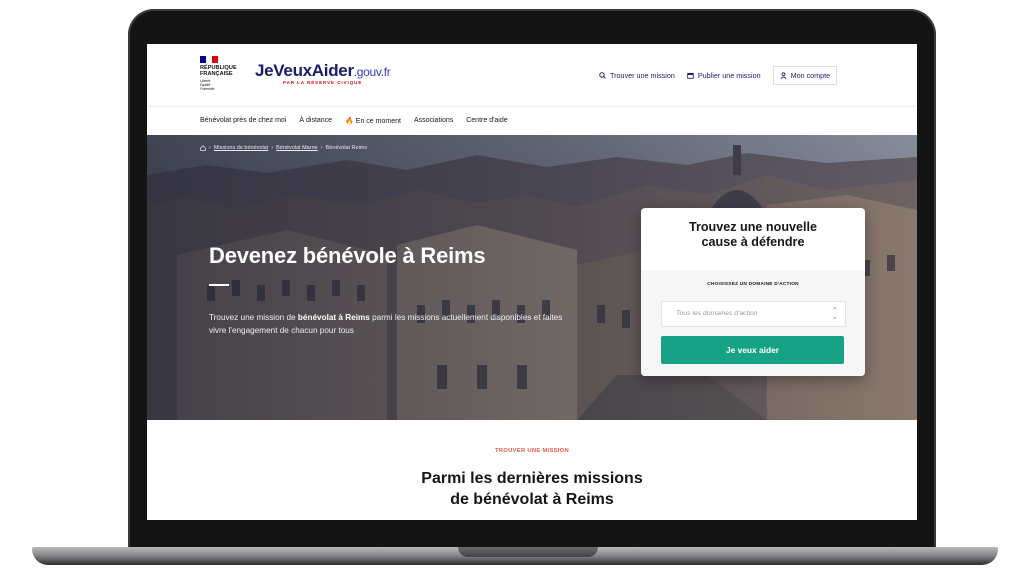 The height and width of the screenshot is (573, 1030). What do you see at coordinates (209, 59) in the screenshot?
I see `french-flag-icon` at bounding box center [209, 59].